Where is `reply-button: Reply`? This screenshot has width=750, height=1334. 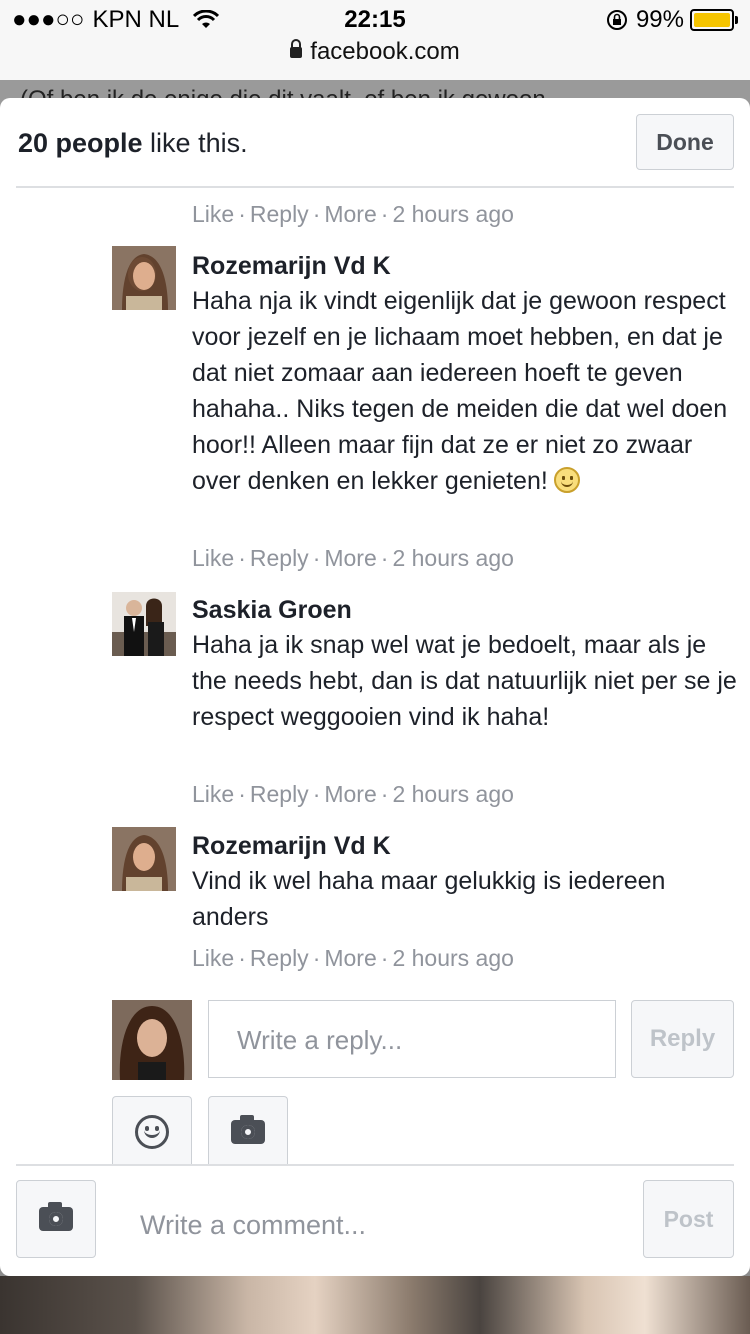 reply-button: Reply is located at coordinates (682, 1039).